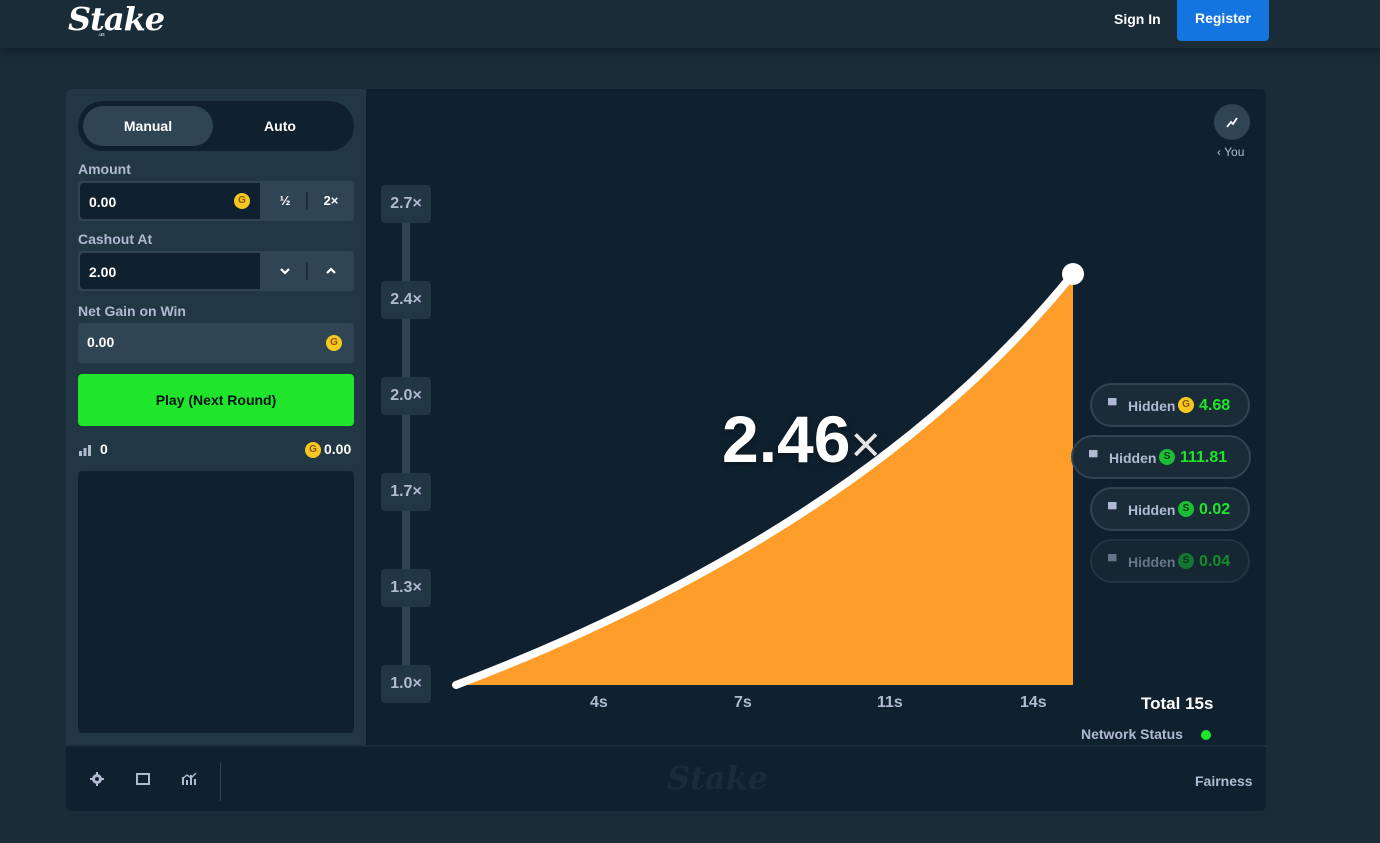  What do you see at coordinates (1215, 405) in the screenshot?
I see `player-amount: 4.68` at bounding box center [1215, 405].